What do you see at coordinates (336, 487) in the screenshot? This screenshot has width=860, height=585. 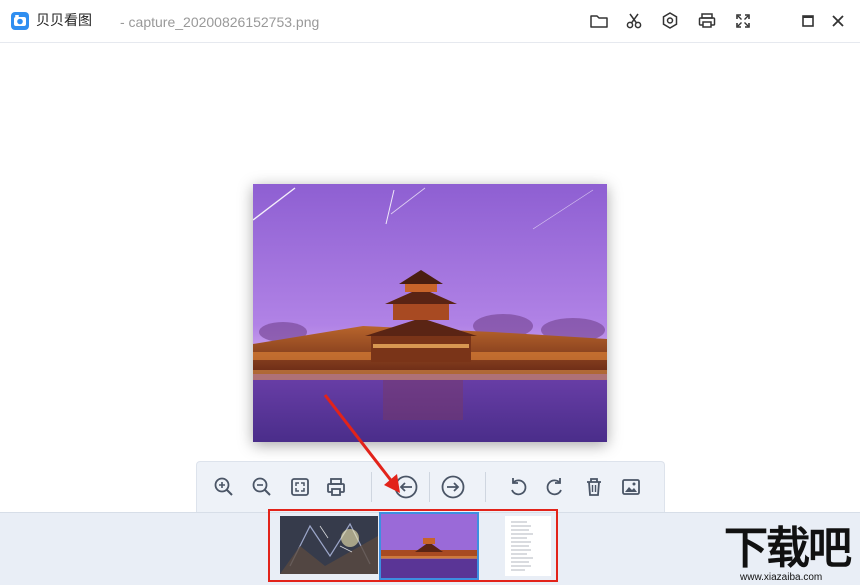 I see `toolbar-print-icon` at bounding box center [336, 487].